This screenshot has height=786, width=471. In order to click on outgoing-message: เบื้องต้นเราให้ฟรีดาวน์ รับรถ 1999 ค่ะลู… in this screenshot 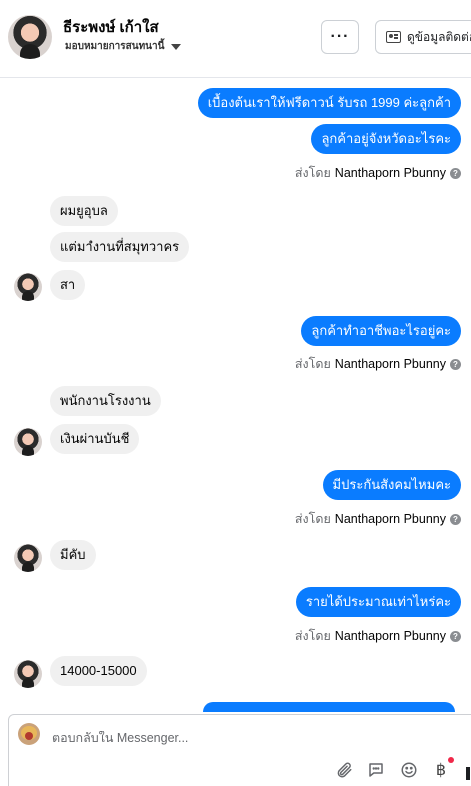, I will do `click(329, 103)`.